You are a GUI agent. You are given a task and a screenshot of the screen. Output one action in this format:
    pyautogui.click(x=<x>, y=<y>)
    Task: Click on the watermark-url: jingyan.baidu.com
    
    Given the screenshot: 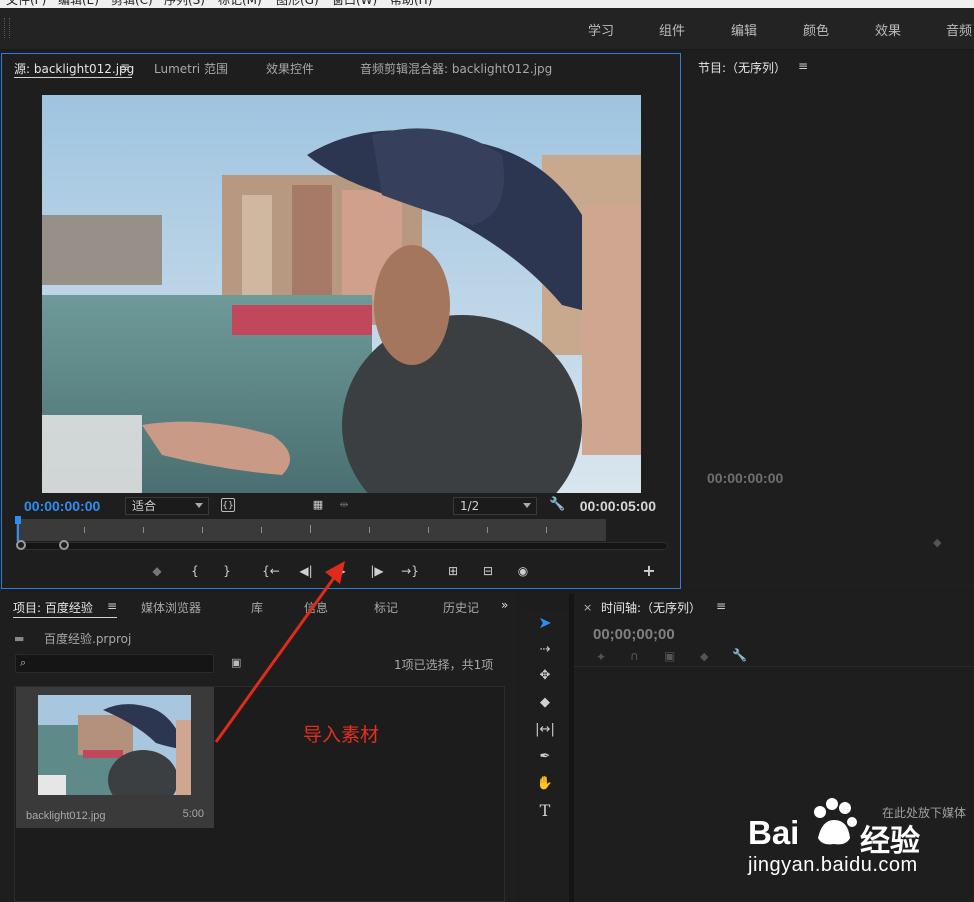 What is the action you would take?
    pyautogui.click(x=833, y=865)
    